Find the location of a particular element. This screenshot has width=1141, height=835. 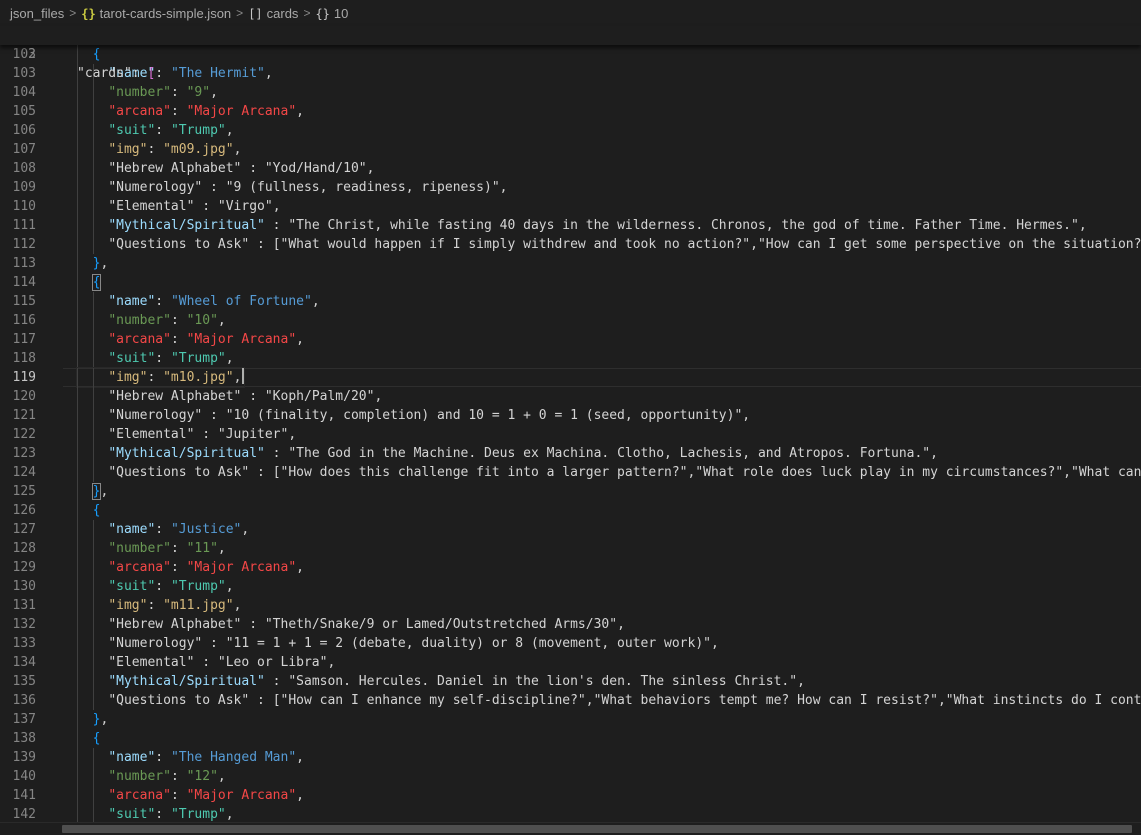

sticky-scroll-line: 3 "cards": [ is located at coordinates (570, 53).